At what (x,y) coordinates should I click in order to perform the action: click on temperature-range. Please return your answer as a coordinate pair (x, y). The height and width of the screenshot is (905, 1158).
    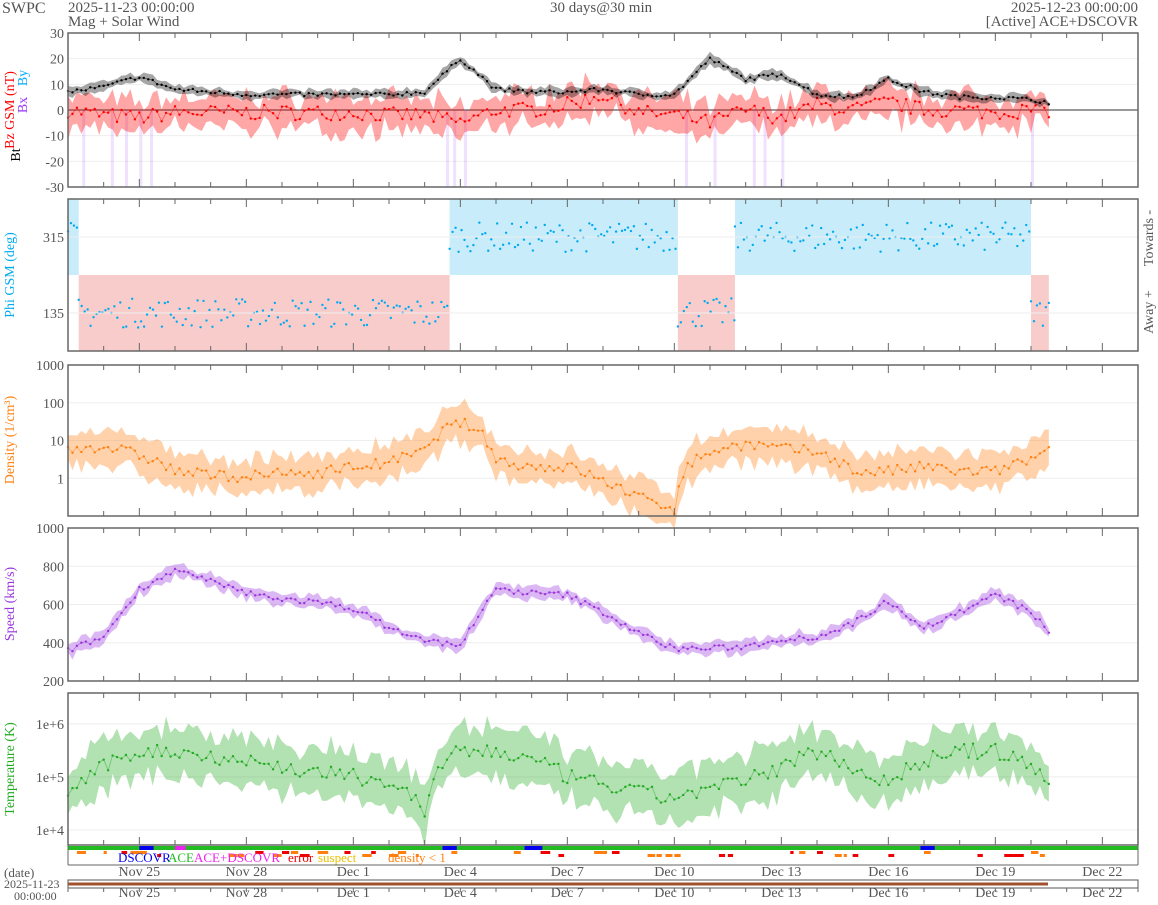
    Looking at the image, I should click on (558, 782).